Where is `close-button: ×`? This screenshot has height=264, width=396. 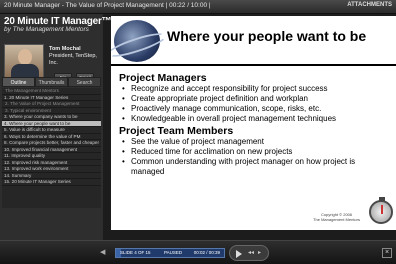 close-button: × is located at coordinates (387, 253).